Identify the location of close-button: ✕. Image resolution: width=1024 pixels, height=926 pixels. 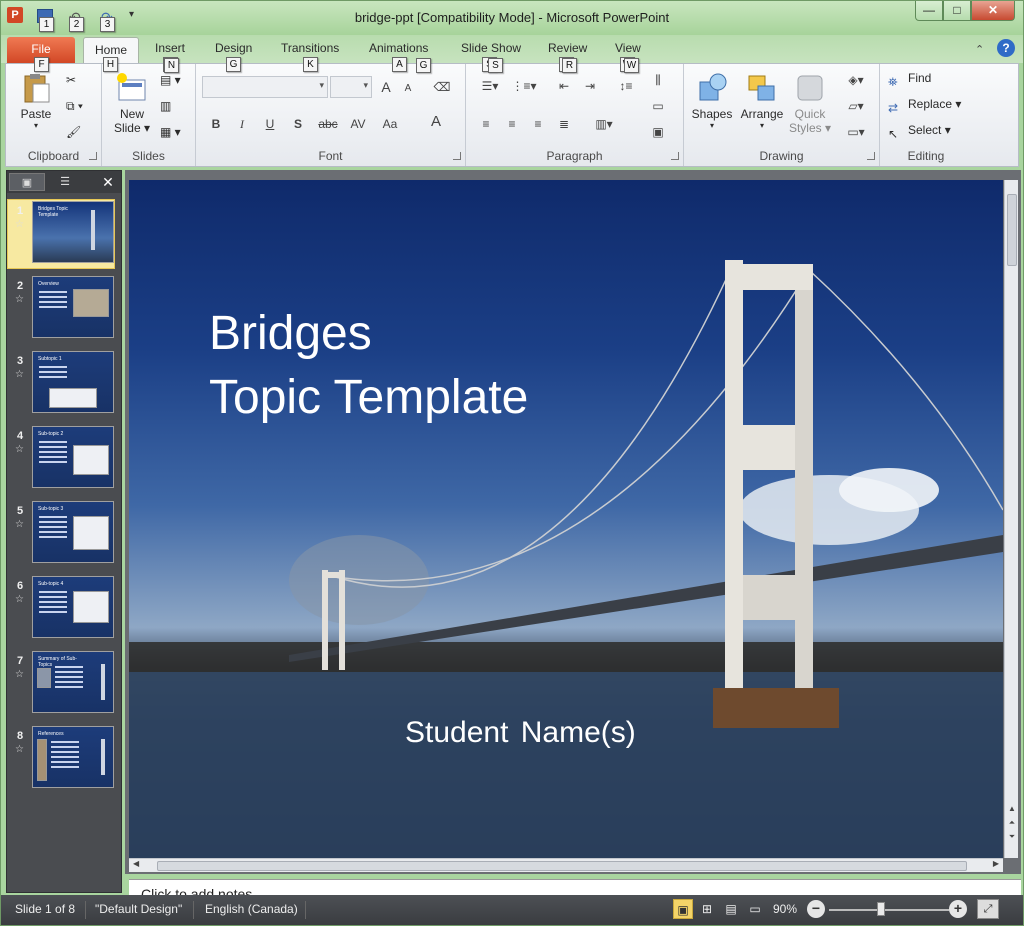
(993, 11).